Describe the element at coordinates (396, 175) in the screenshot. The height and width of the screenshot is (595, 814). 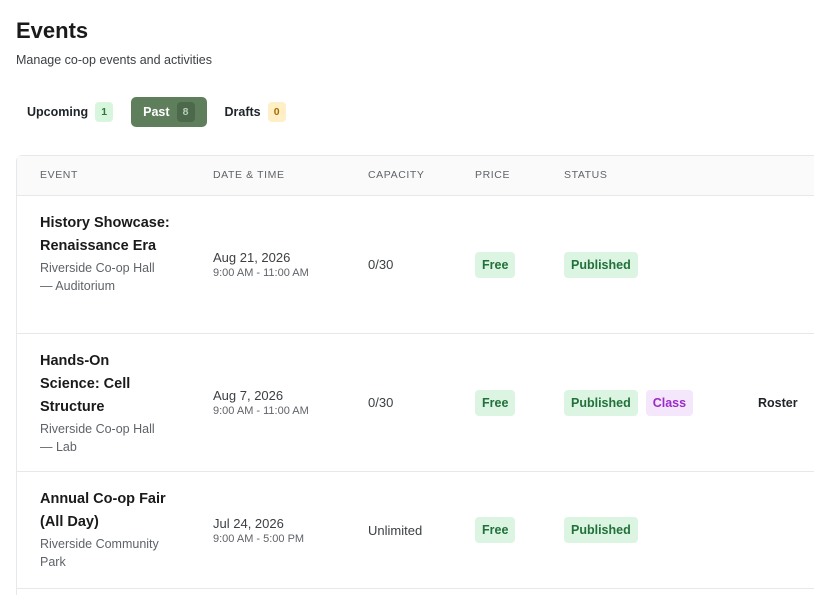
I see `column-header-capacity: CAPACITY` at that location.